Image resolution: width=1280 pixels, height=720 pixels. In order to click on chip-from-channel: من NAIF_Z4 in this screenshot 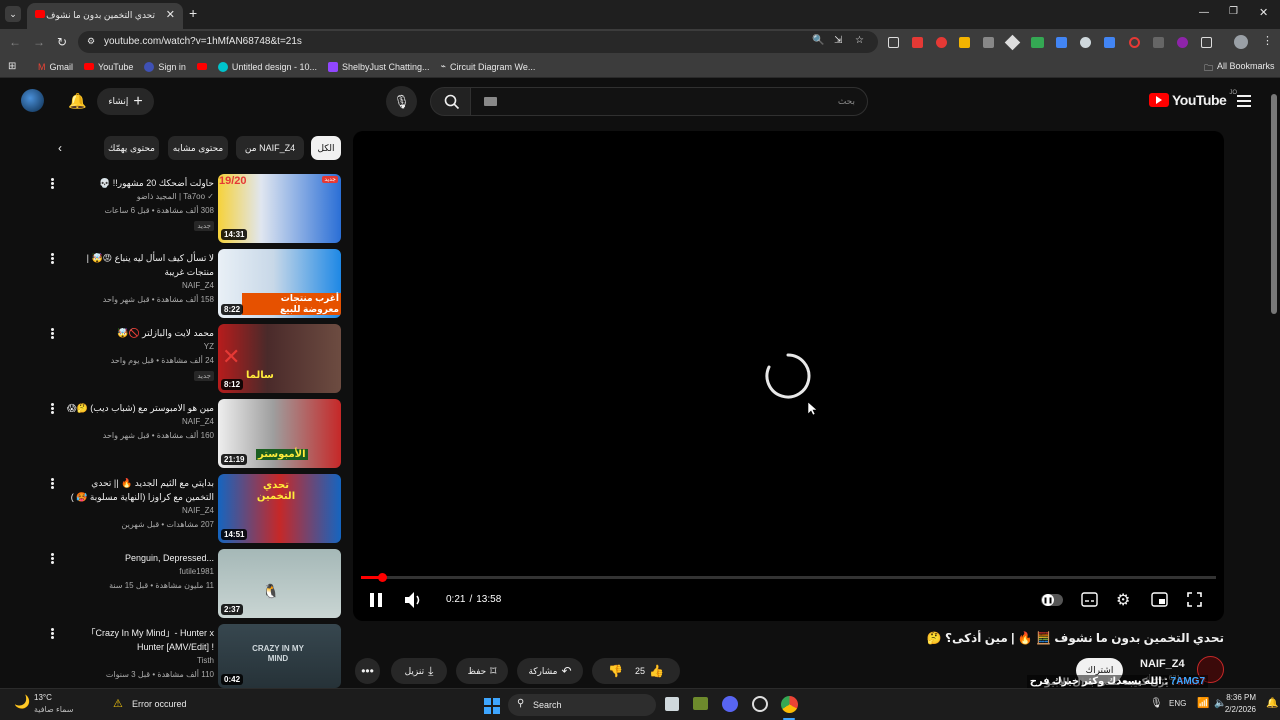, I will do `click(270, 148)`.